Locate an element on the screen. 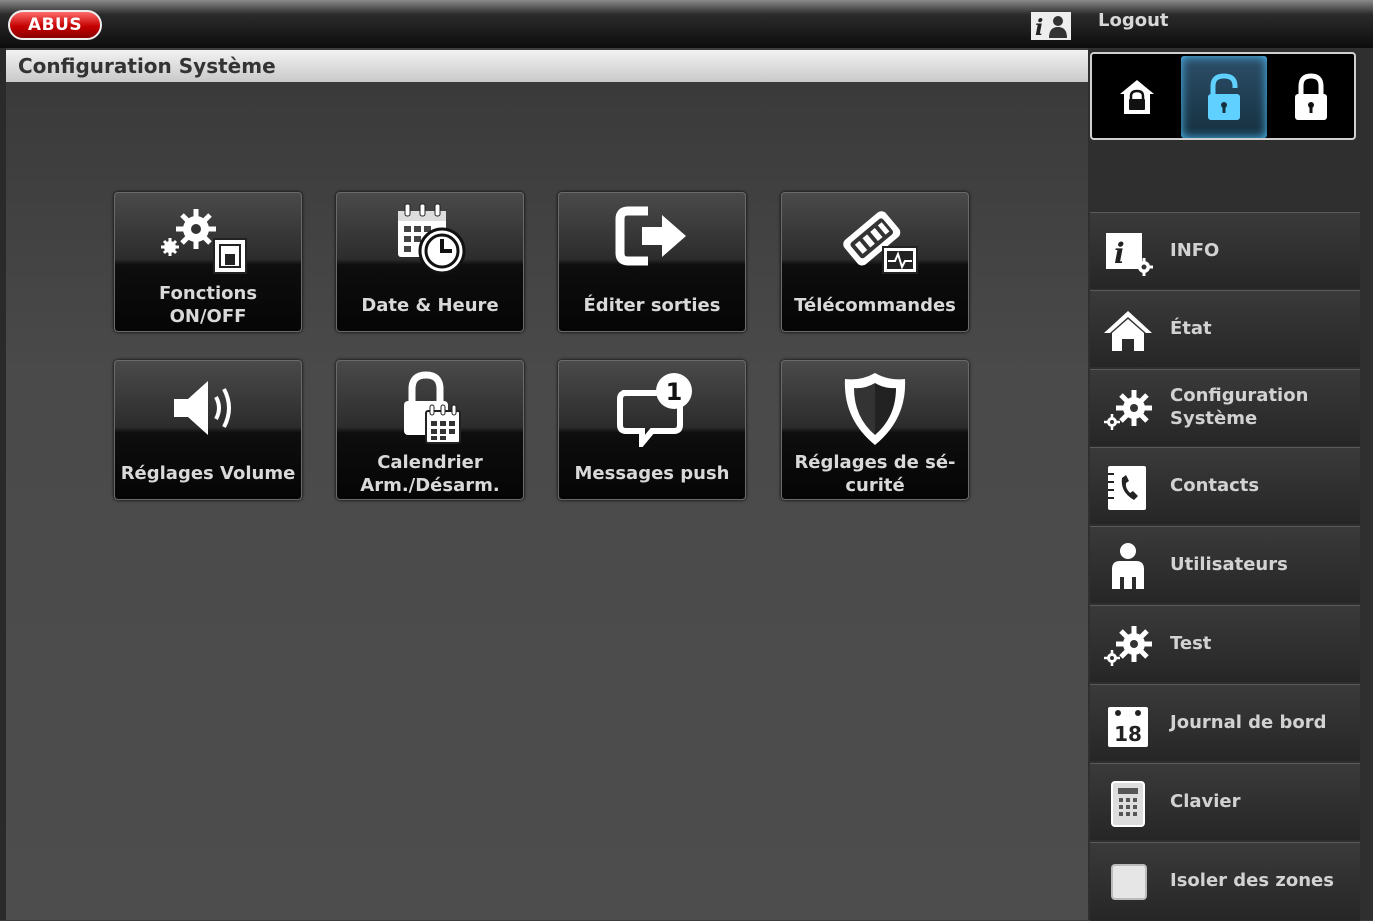 This screenshot has height=921, width=1373. nav-item-journal-de-bord: 18 Journal de bord is located at coordinates (1225, 722).